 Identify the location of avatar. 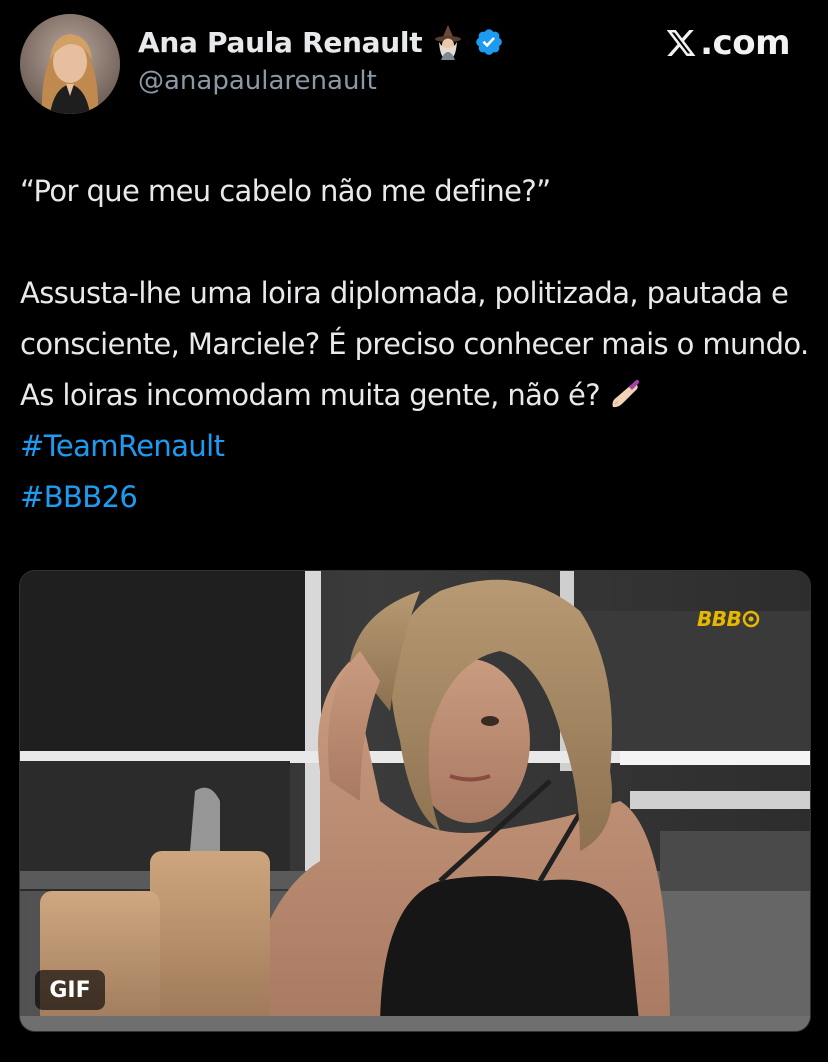
(70, 64).